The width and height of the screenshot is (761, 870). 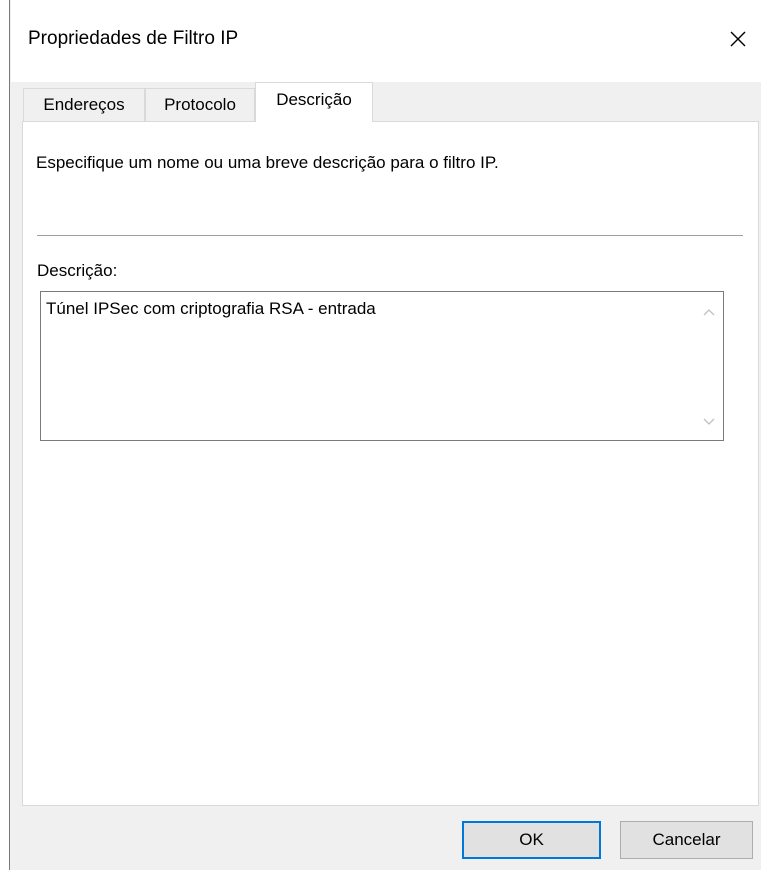 What do you see at coordinates (390, 235) in the screenshot?
I see `separator-line` at bounding box center [390, 235].